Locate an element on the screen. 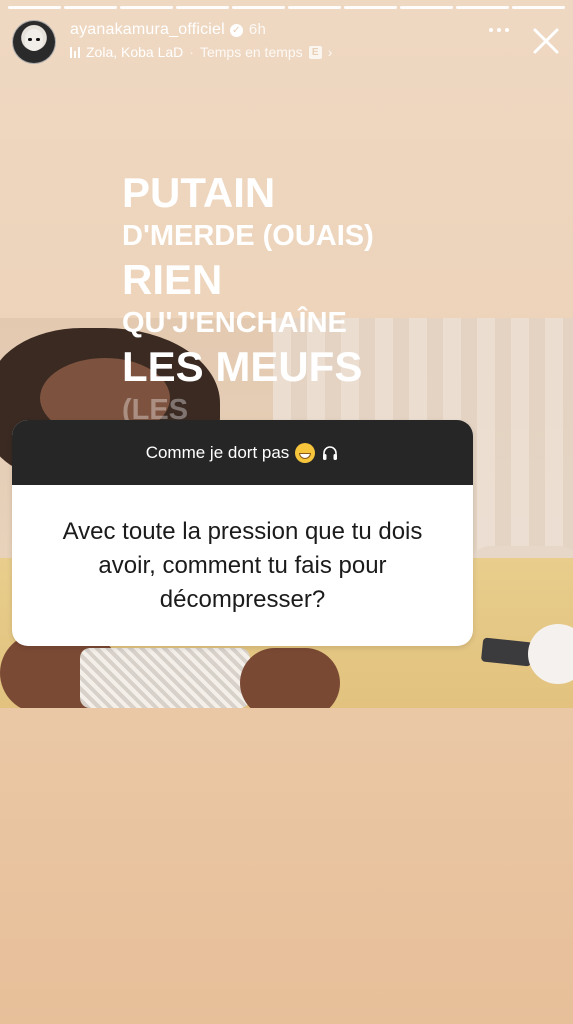 The height and width of the screenshot is (1024, 573). avatar is located at coordinates (34, 42).